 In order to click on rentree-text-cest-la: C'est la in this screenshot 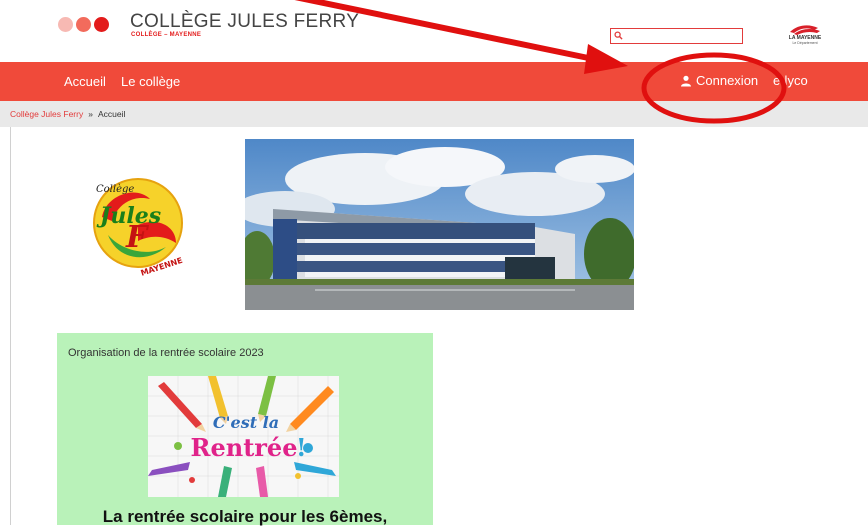, I will do `click(246, 422)`.